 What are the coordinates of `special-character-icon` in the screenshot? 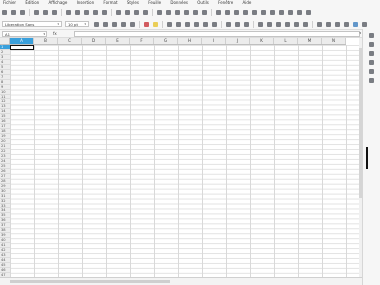 It's located at (245, 12).